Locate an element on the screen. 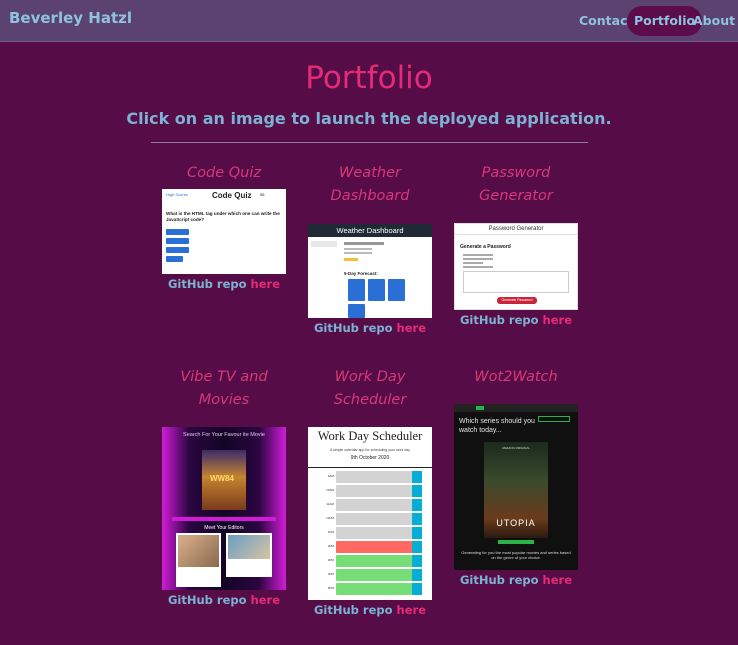 This screenshot has height=645, width=738. repo-link-work-day-scheduler: here is located at coordinates (411, 610).